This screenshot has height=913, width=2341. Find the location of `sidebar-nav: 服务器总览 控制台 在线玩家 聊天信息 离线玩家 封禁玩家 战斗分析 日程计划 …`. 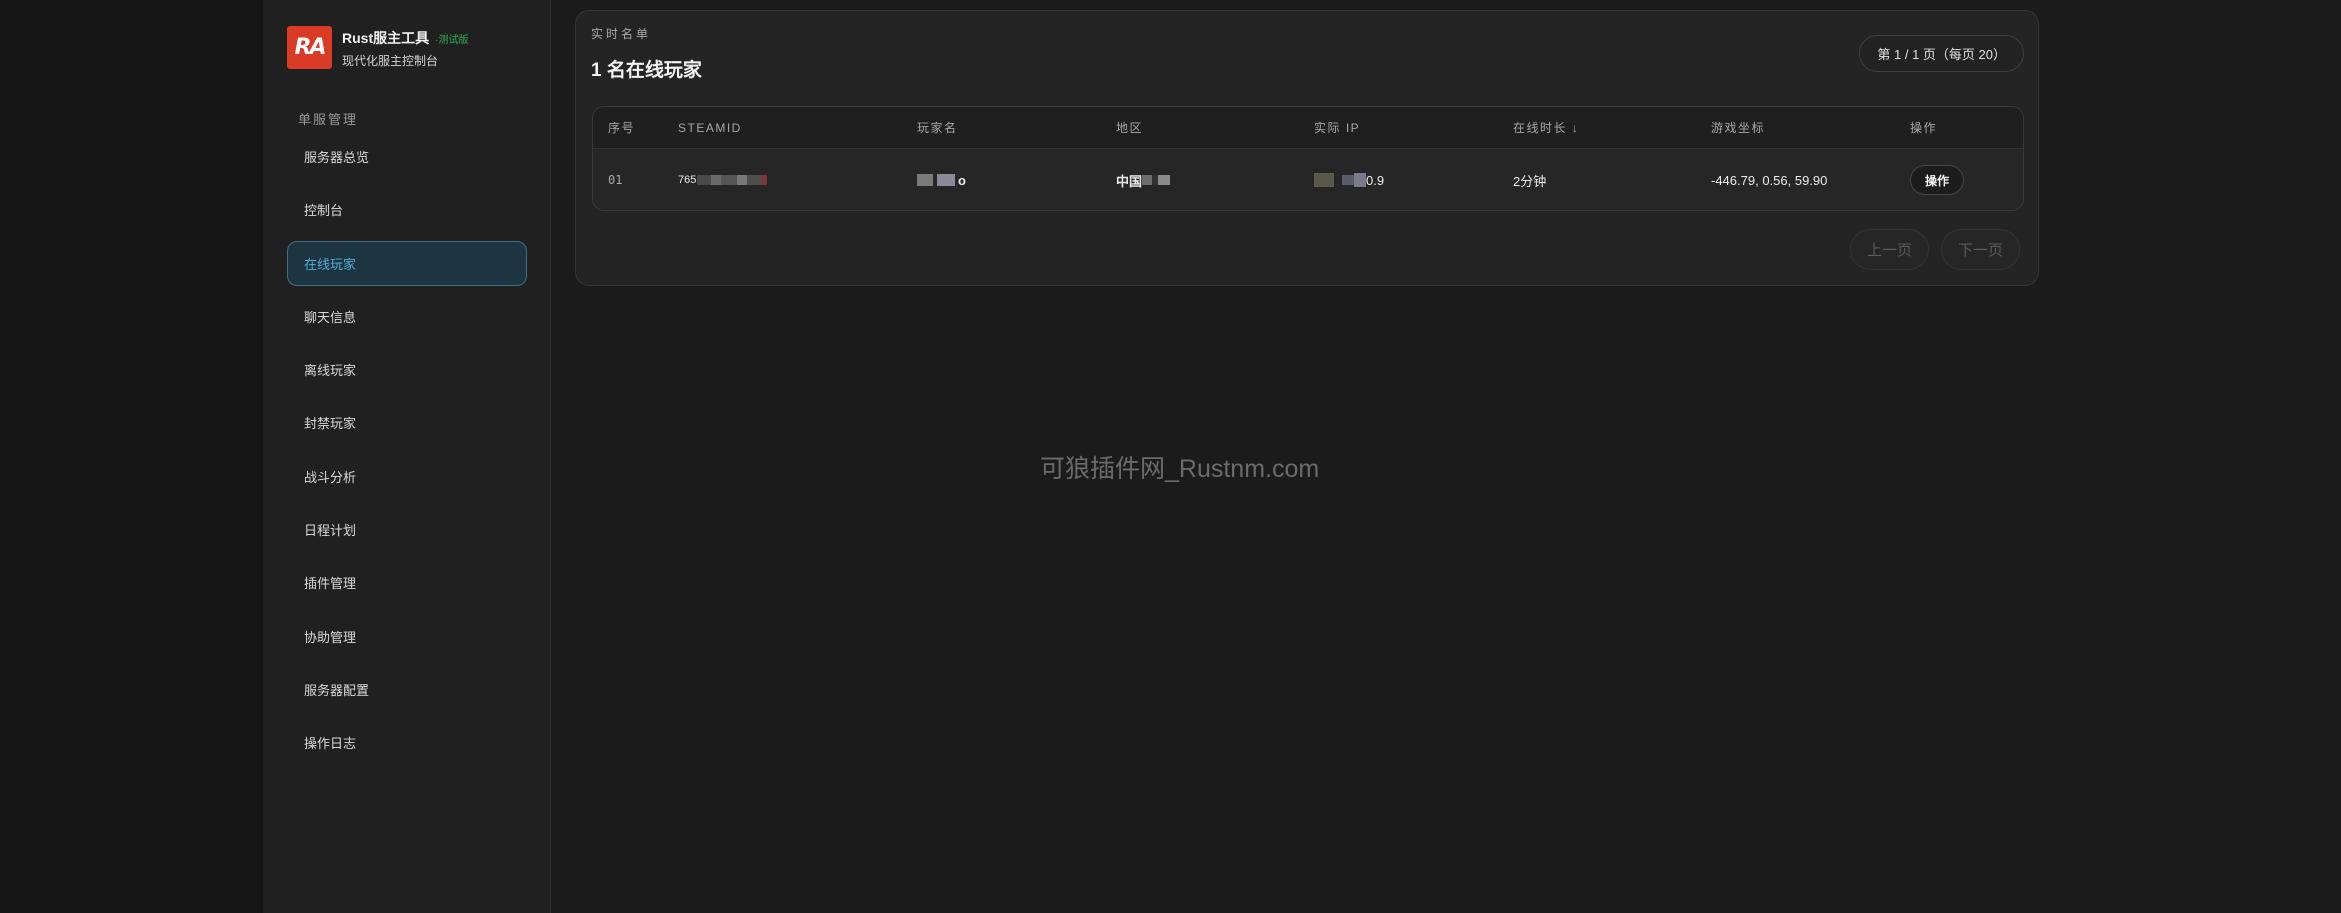

sidebar-nav: 服务器总览 控制台 在线玩家 聊天信息 离线玩家 封禁玩家 战斗分析 日程计划 … is located at coordinates (407, 454).